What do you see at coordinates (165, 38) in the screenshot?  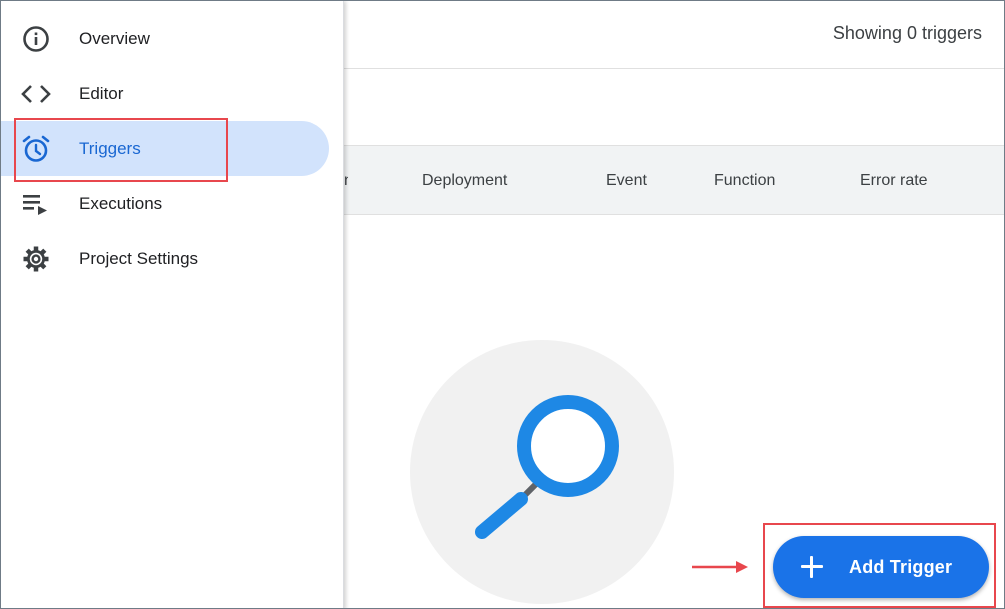 I see `sidebar-item-overview: Overview` at bounding box center [165, 38].